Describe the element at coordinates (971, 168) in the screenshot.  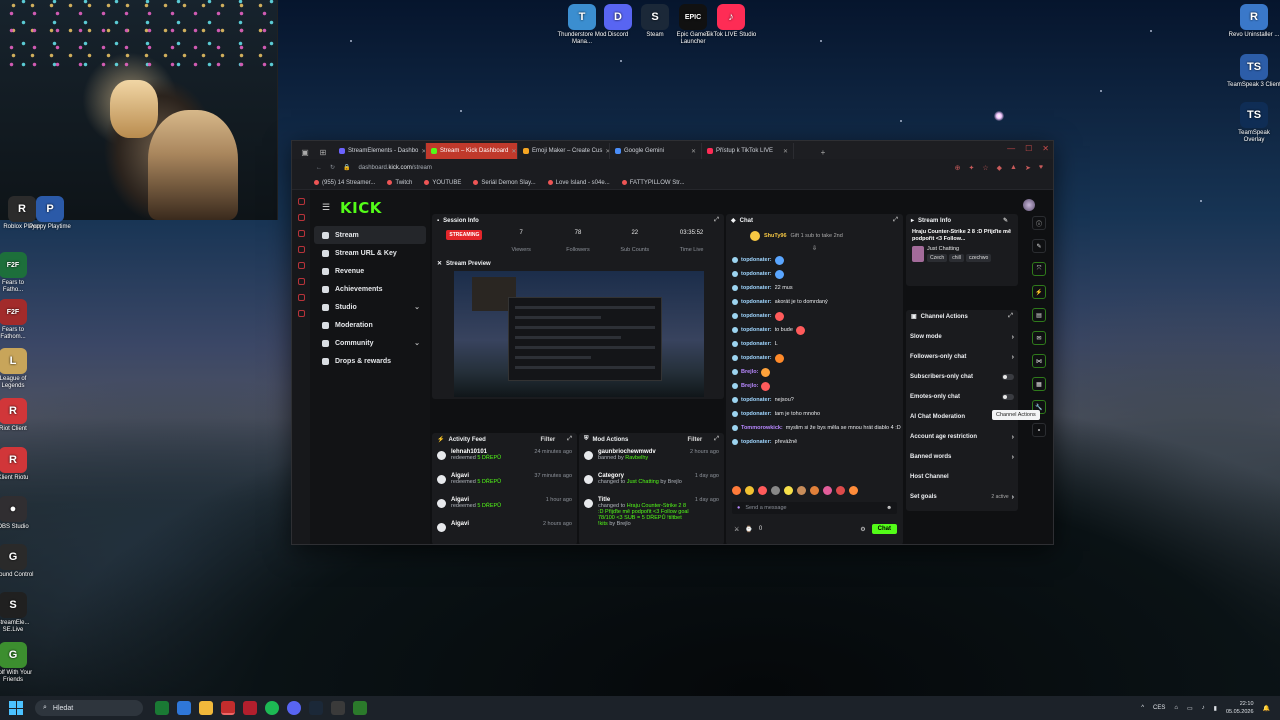
I see `pin-icon: ✦` at that location.